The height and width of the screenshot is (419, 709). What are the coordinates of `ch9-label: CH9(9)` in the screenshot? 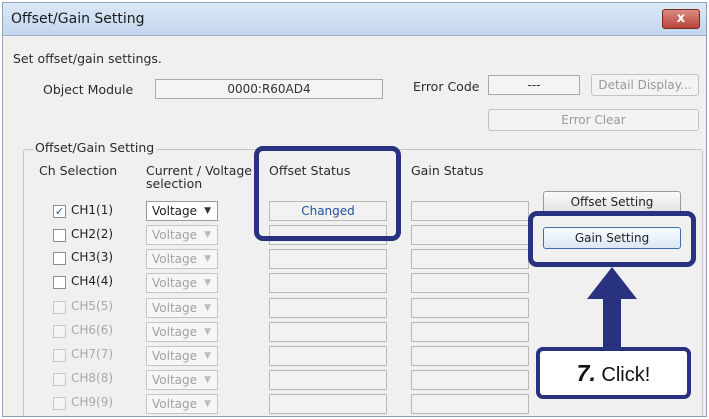 It's located at (92, 402).